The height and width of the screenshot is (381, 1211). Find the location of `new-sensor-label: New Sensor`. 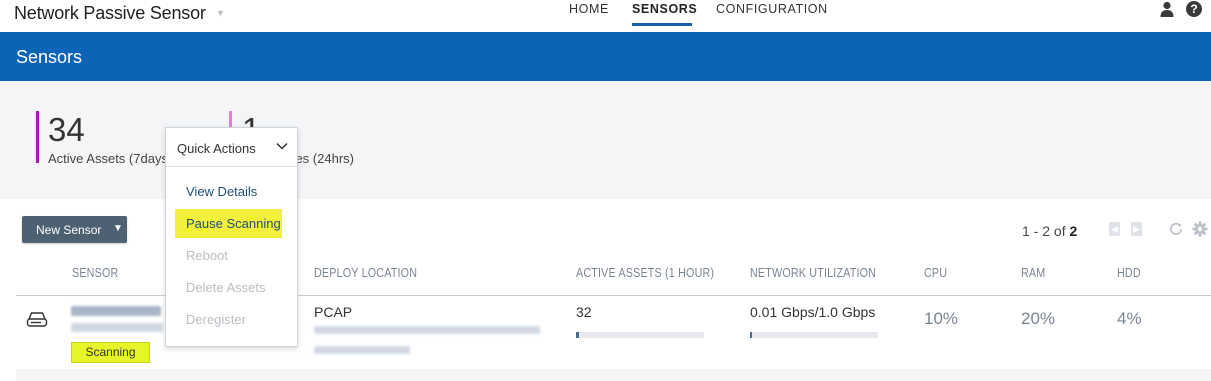

new-sensor-label: New Sensor is located at coordinates (69, 230).